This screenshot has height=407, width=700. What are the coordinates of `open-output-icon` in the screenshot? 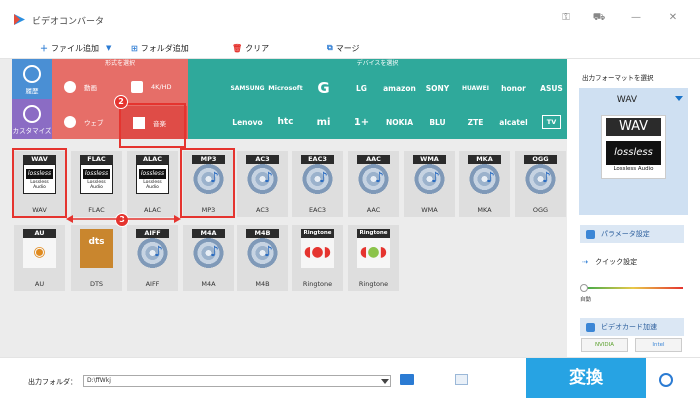 It's located at (461, 379).